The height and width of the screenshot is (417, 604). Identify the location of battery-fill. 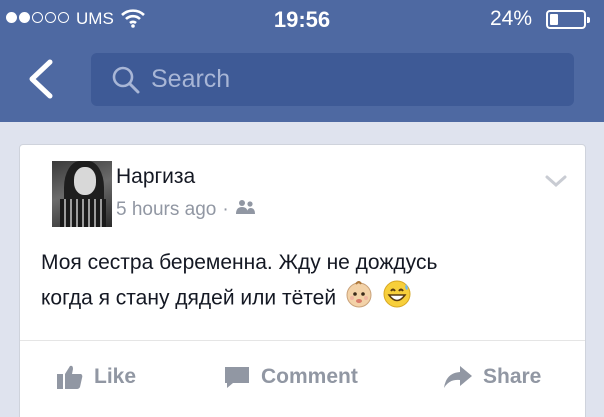
(554, 19).